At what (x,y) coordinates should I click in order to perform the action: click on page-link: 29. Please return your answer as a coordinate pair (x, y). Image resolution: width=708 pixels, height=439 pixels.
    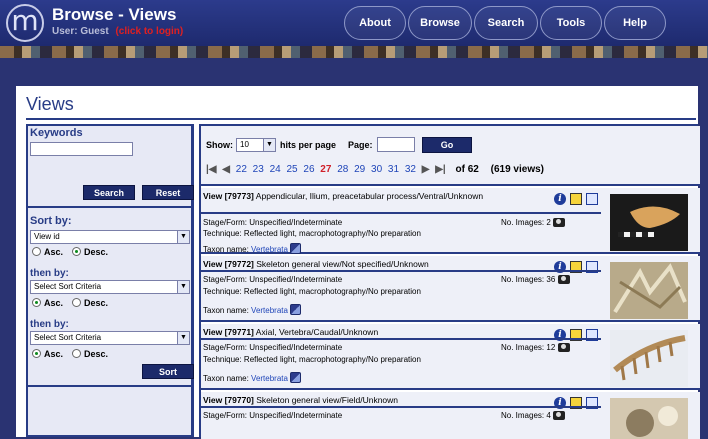
    Looking at the image, I should click on (359, 169).